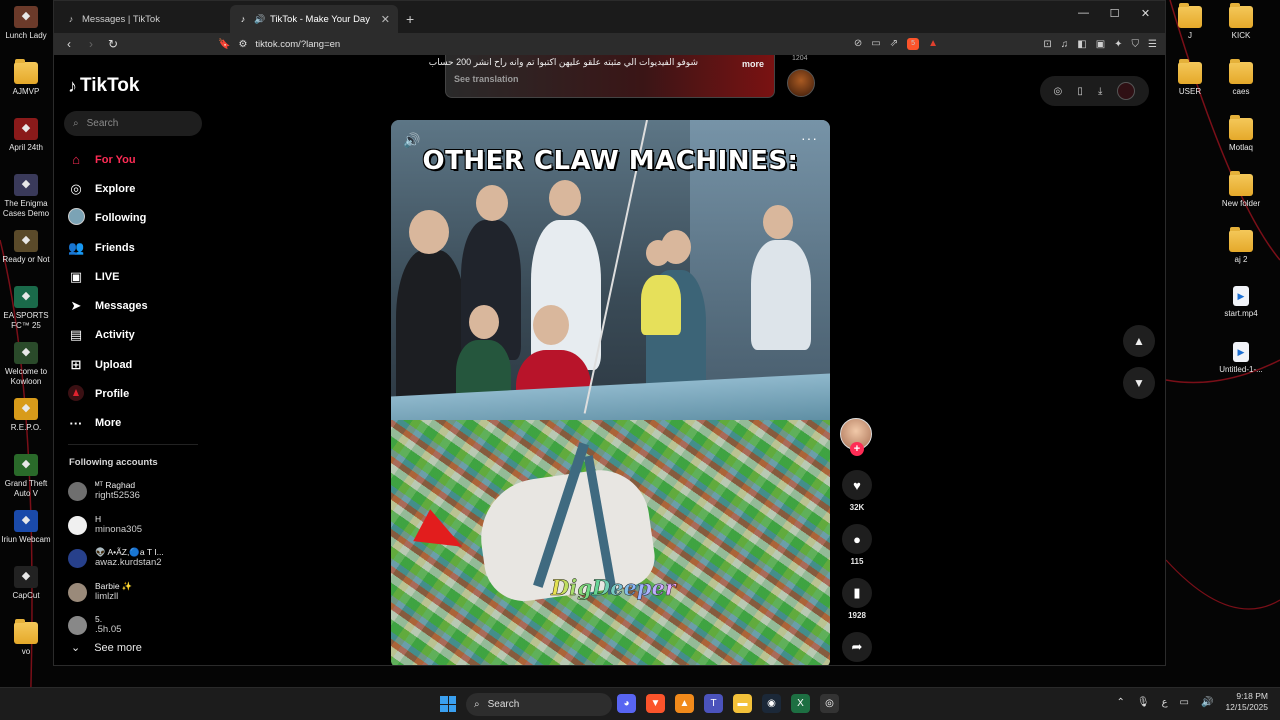 This screenshot has width=1280, height=720. What do you see at coordinates (1100, 44) in the screenshot?
I see `wallet-icon: ▣` at bounding box center [1100, 44].